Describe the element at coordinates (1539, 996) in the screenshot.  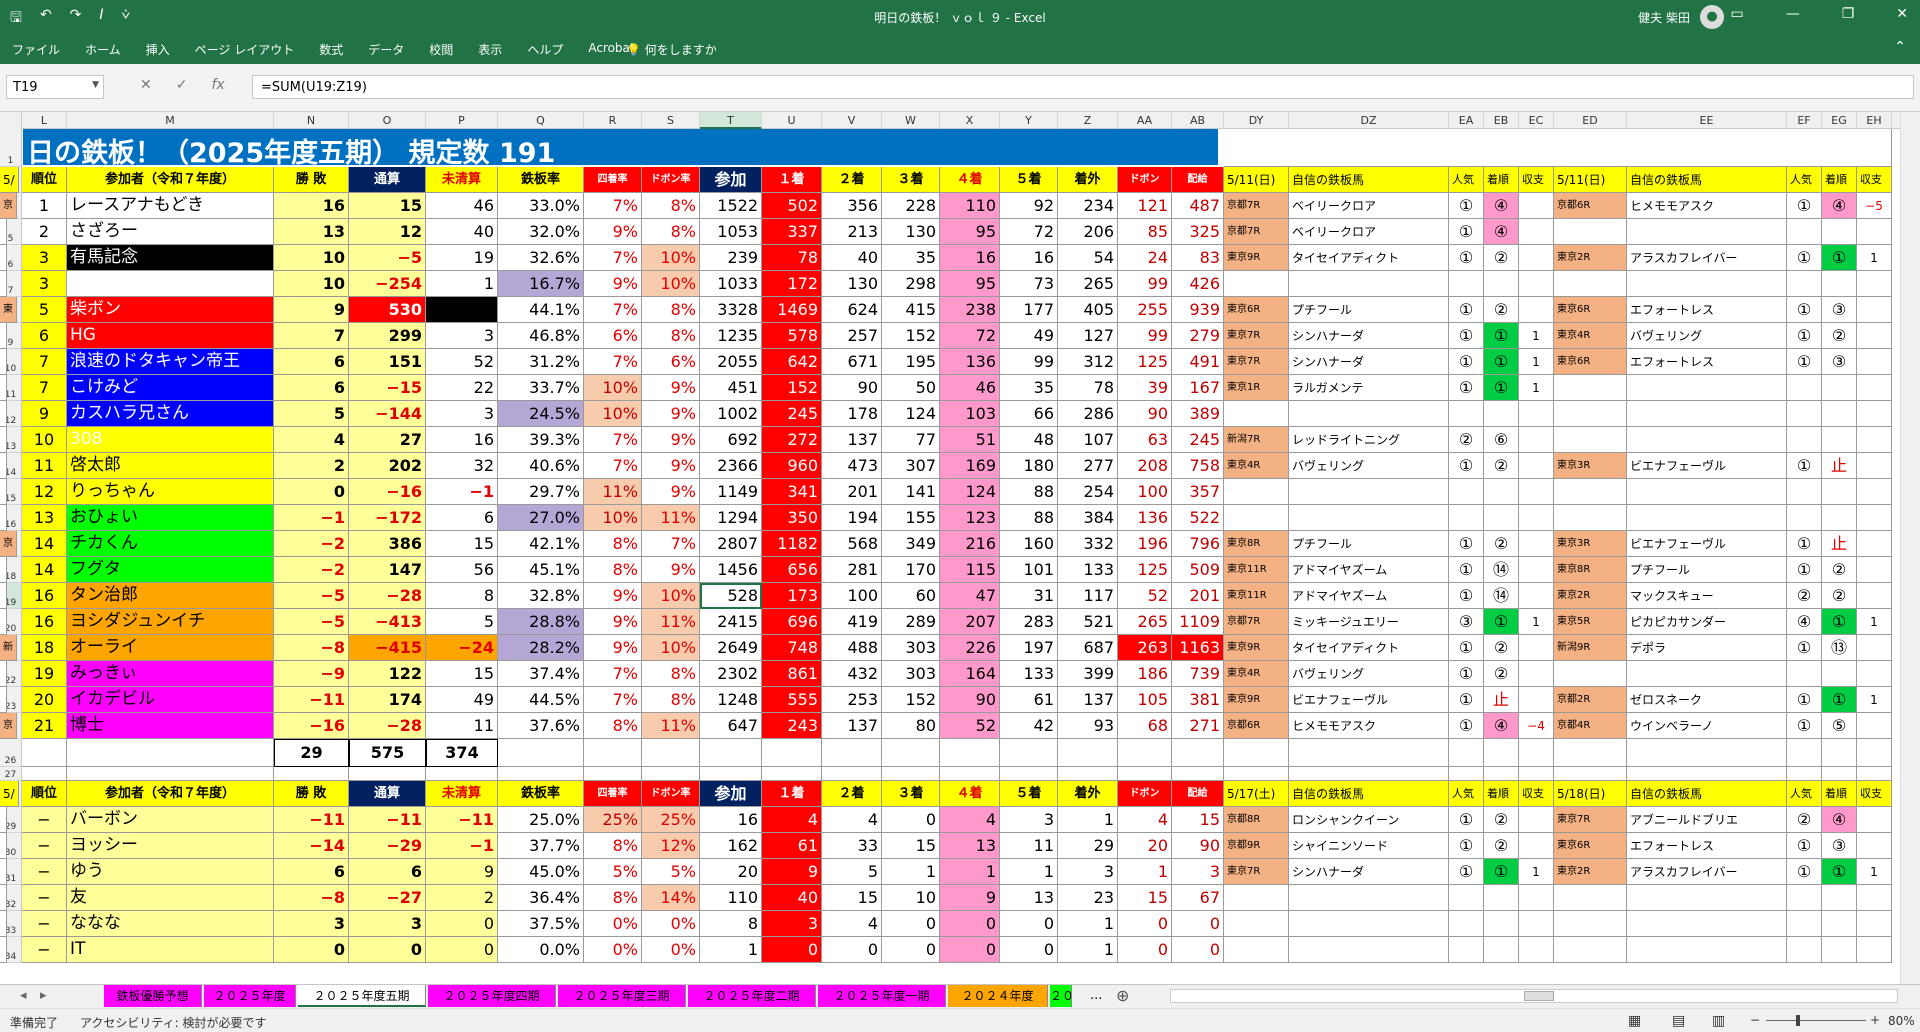
I see `scroll-thumb` at that location.